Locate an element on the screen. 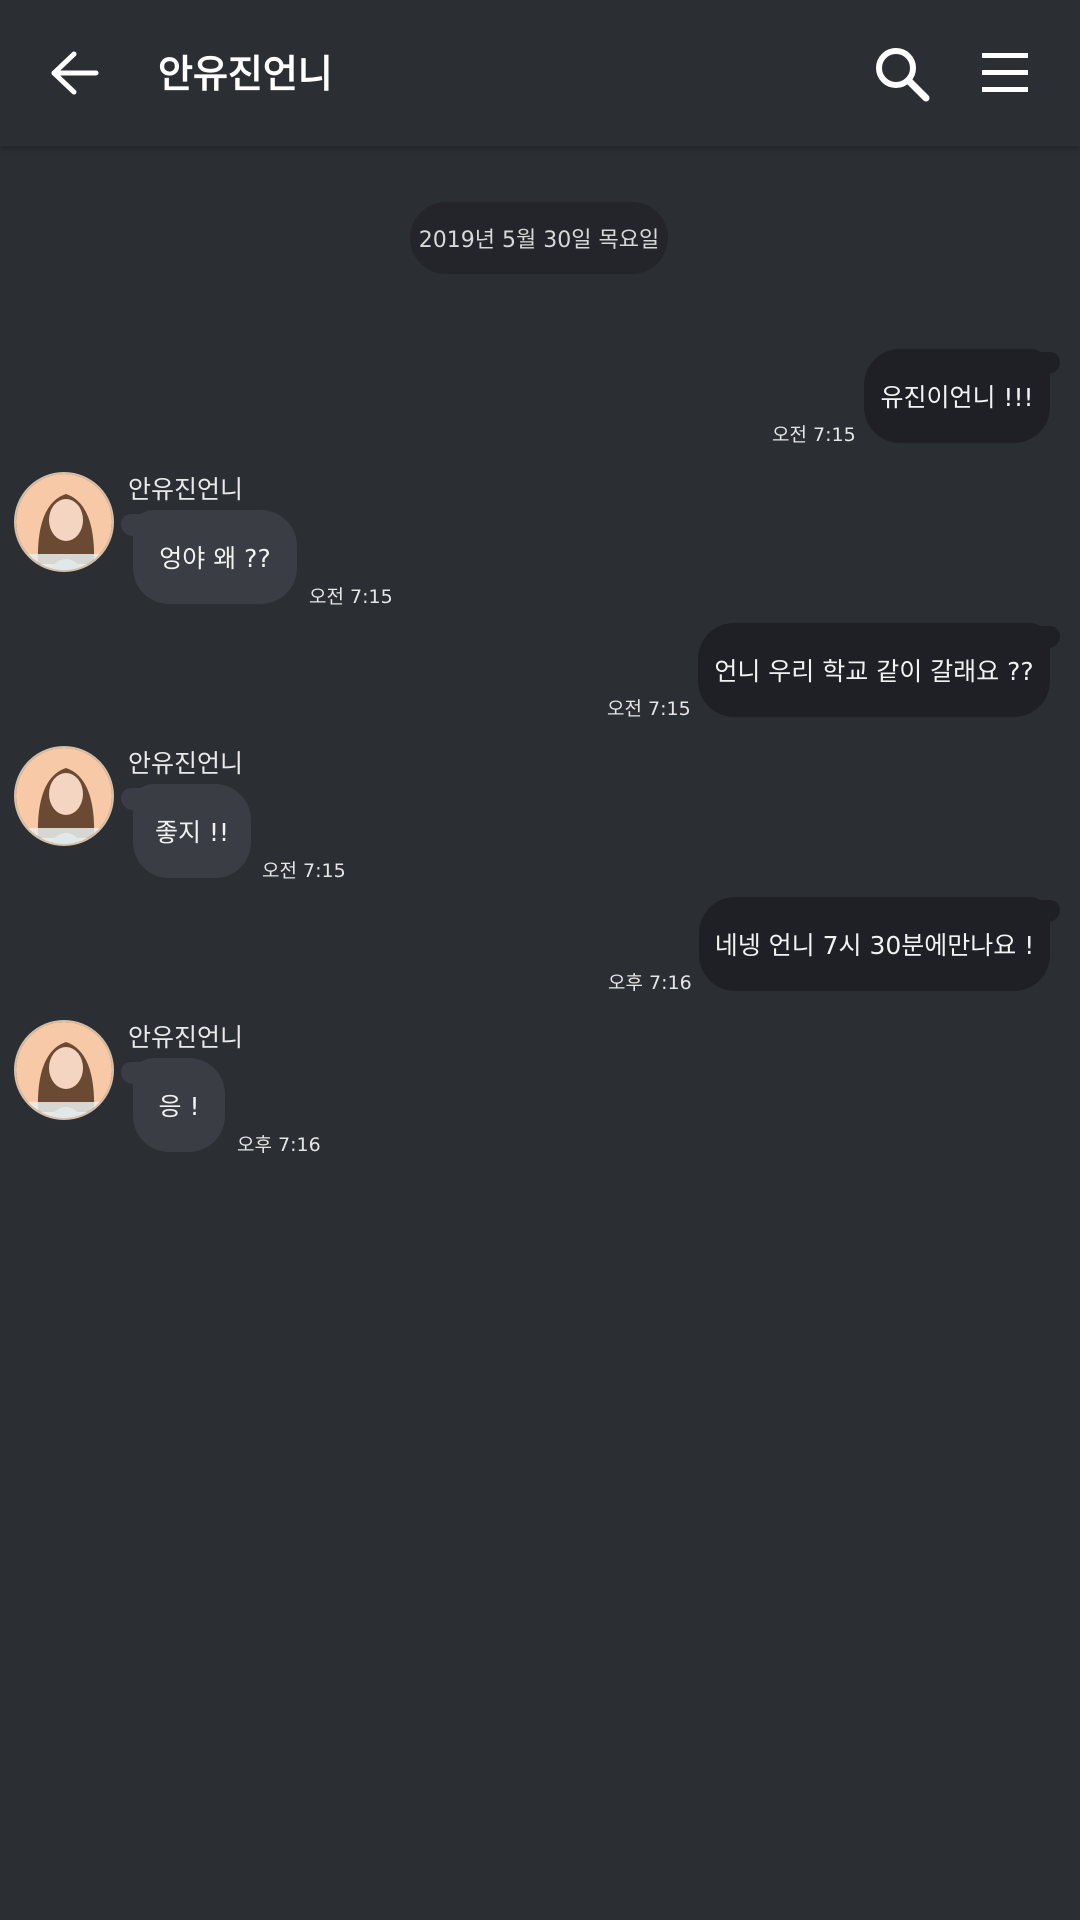 This screenshot has width=1080, height=1920. message-text: 언니 우리 학교 같이 갈래요 ?? is located at coordinates (874, 671).